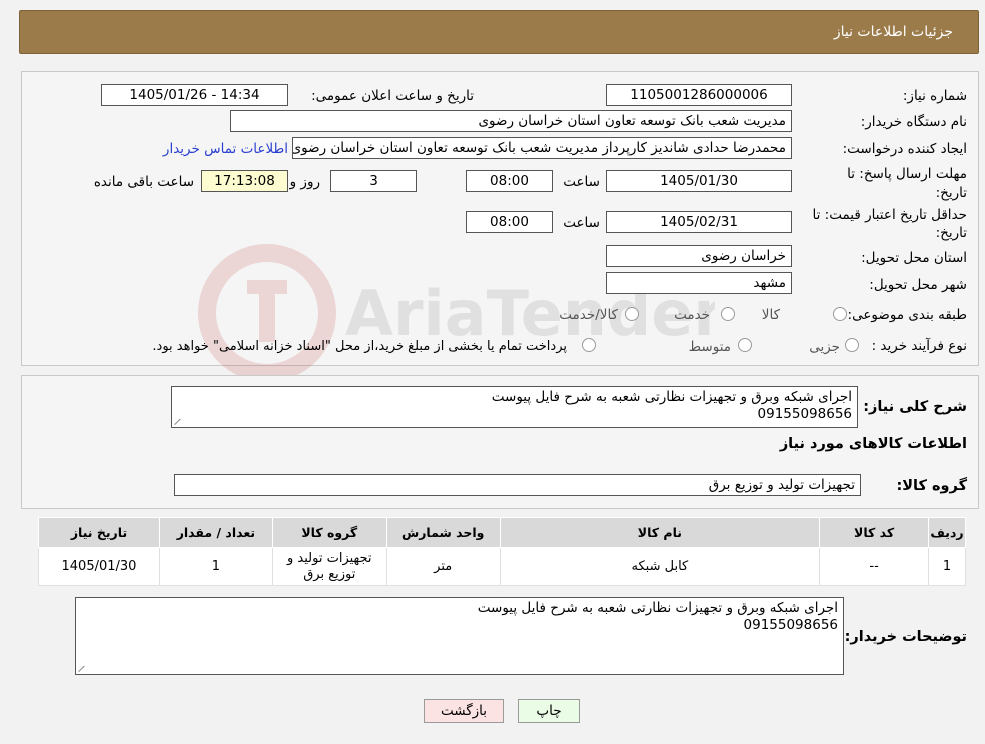 This screenshot has height=744, width=985. What do you see at coordinates (904, 149) in the screenshot?
I see `creator-label: ایجاد کننده درخواست:` at bounding box center [904, 149].